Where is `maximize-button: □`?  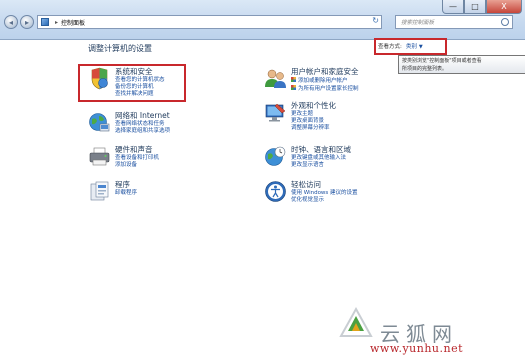
maximize-button: □ is located at coordinates (475, 7).